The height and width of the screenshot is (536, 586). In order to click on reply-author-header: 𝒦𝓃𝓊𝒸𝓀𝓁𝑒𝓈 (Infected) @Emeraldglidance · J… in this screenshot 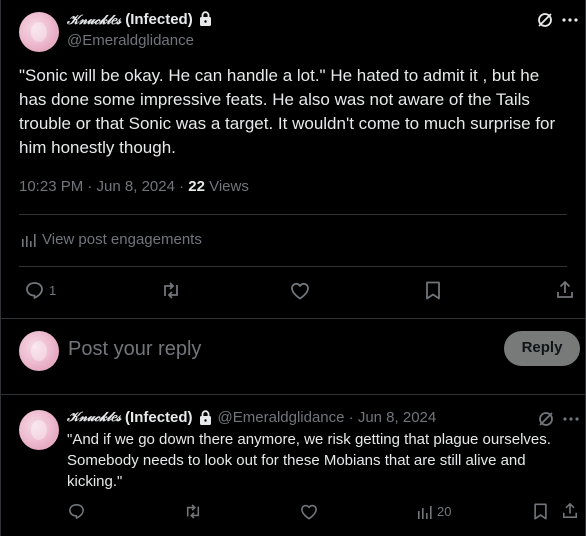, I will do `click(251, 417)`.